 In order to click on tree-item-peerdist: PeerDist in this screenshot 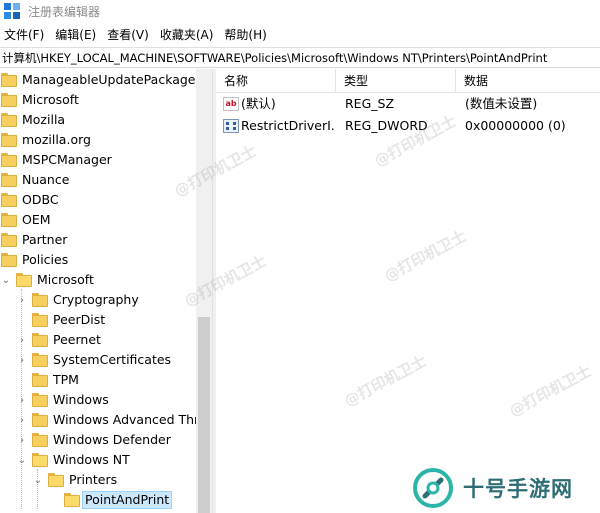, I will do `click(98, 320)`.